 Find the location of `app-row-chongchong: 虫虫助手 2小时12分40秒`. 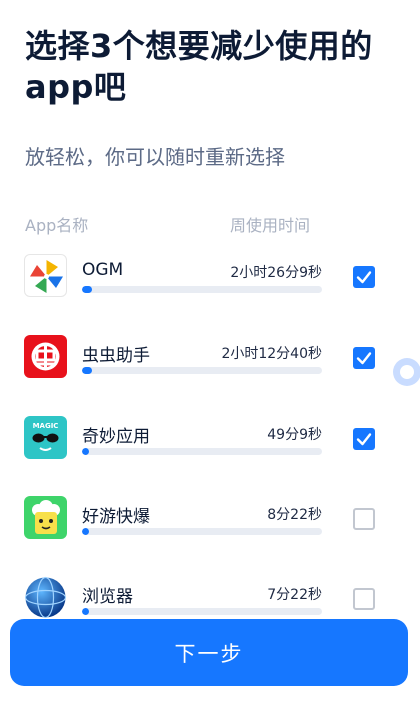

app-row-chongchong: 虫虫助手 2小时12分40秒 is located at coordinates (210, 365).